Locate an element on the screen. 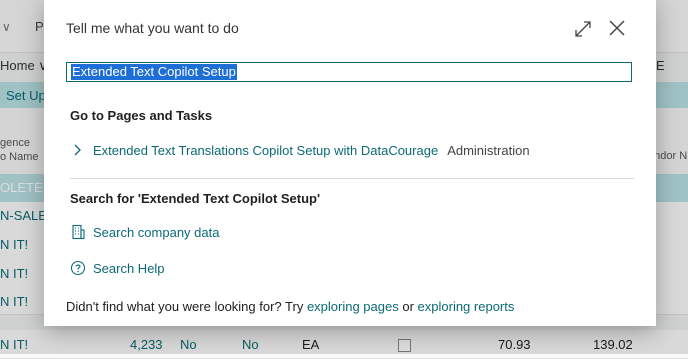 Image resolution: width=688 pixels, height=359 pixels. result-category: Administration is located at coordinates (488, 150).